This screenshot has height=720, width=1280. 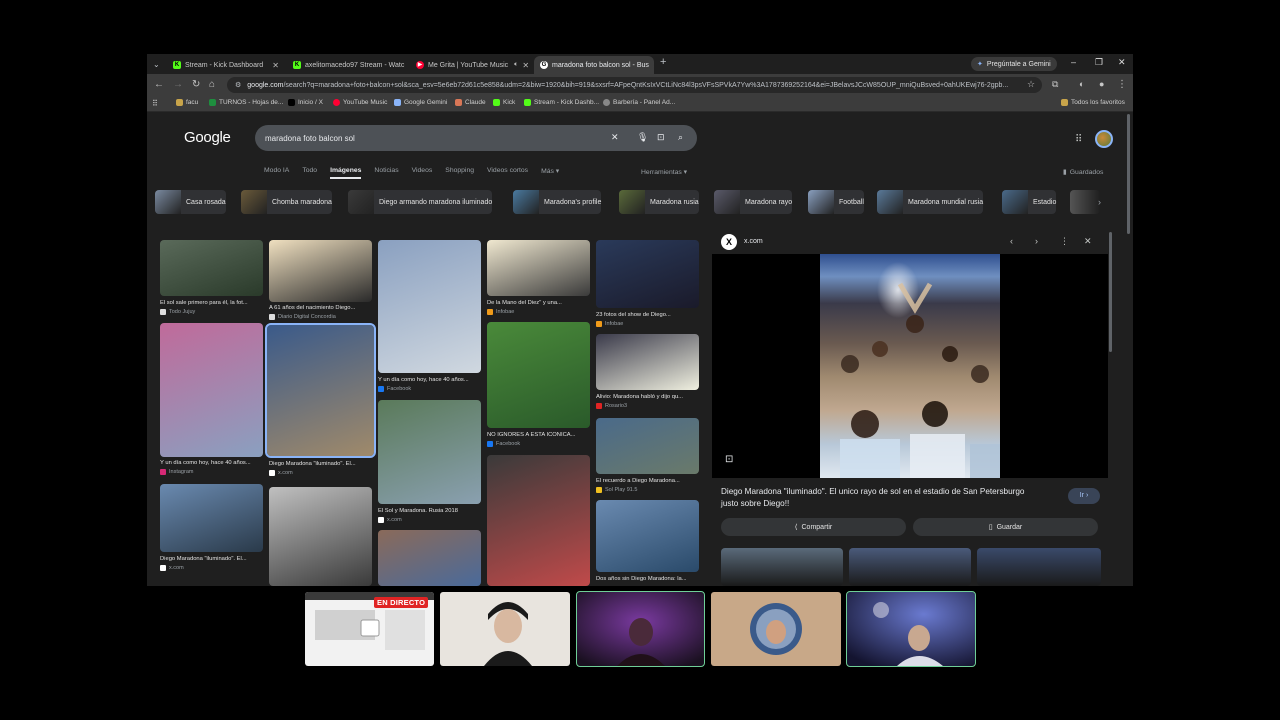 I want to click on bookmark-item: YouTube Music, so click(x=360, y=102).